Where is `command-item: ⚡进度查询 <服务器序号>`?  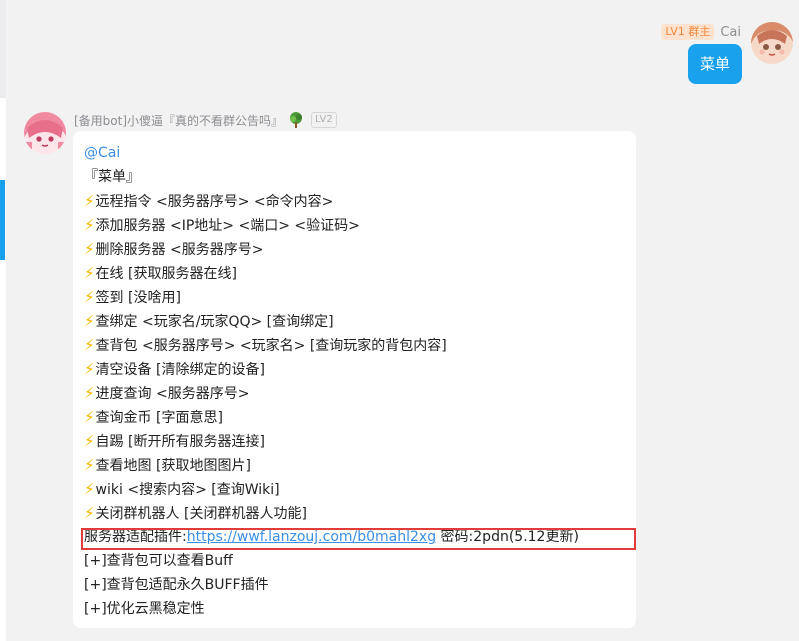
command-item: ⚡进度查询 <服务器序号> is located at coordinates (360, 393).